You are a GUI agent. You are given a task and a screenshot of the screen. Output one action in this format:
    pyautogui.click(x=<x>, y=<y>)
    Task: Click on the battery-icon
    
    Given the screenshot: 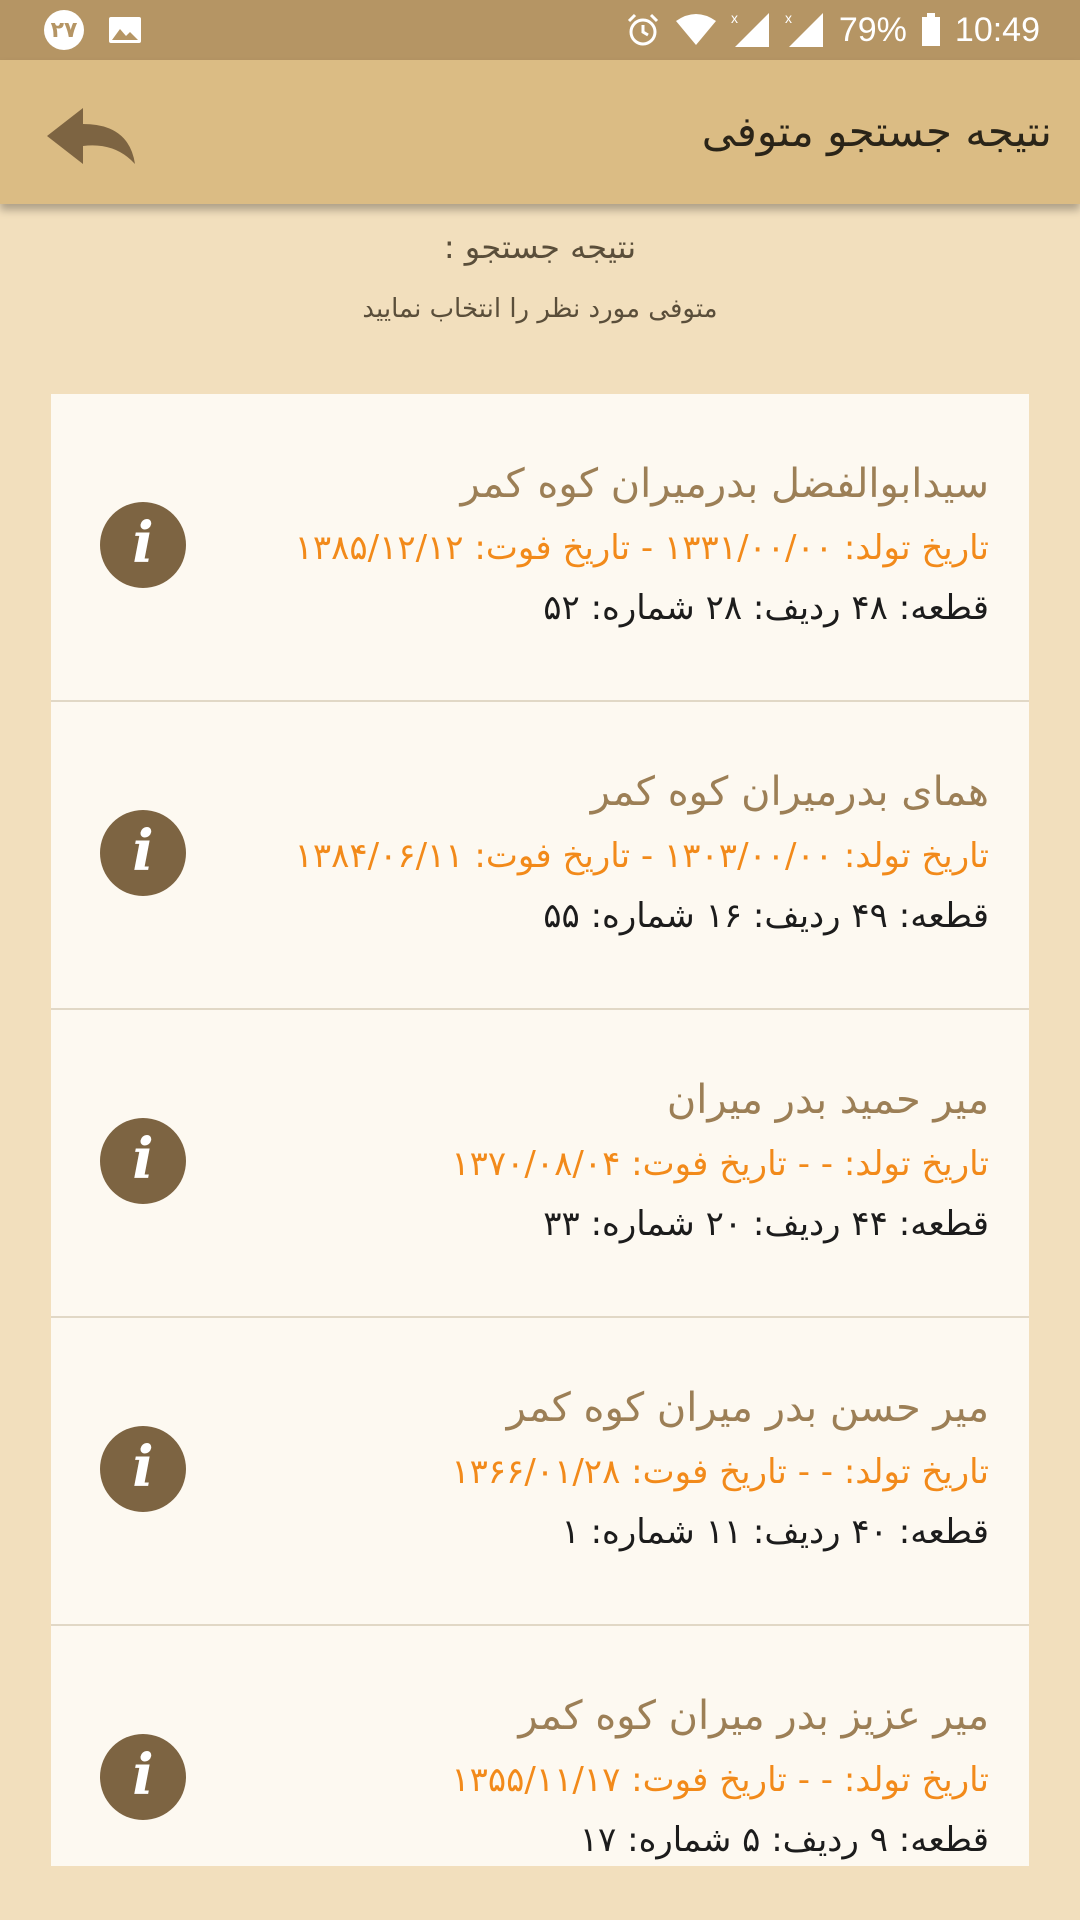 What is the action you would take?
    pyautogui.click(x=930, y=29)
    